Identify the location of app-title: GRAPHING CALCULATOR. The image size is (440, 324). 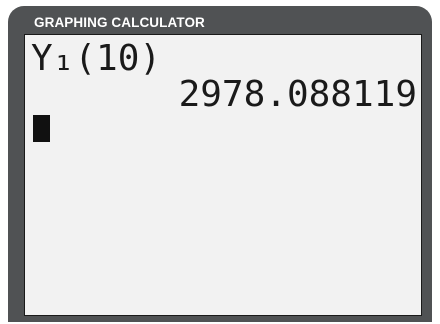
(119, 22).